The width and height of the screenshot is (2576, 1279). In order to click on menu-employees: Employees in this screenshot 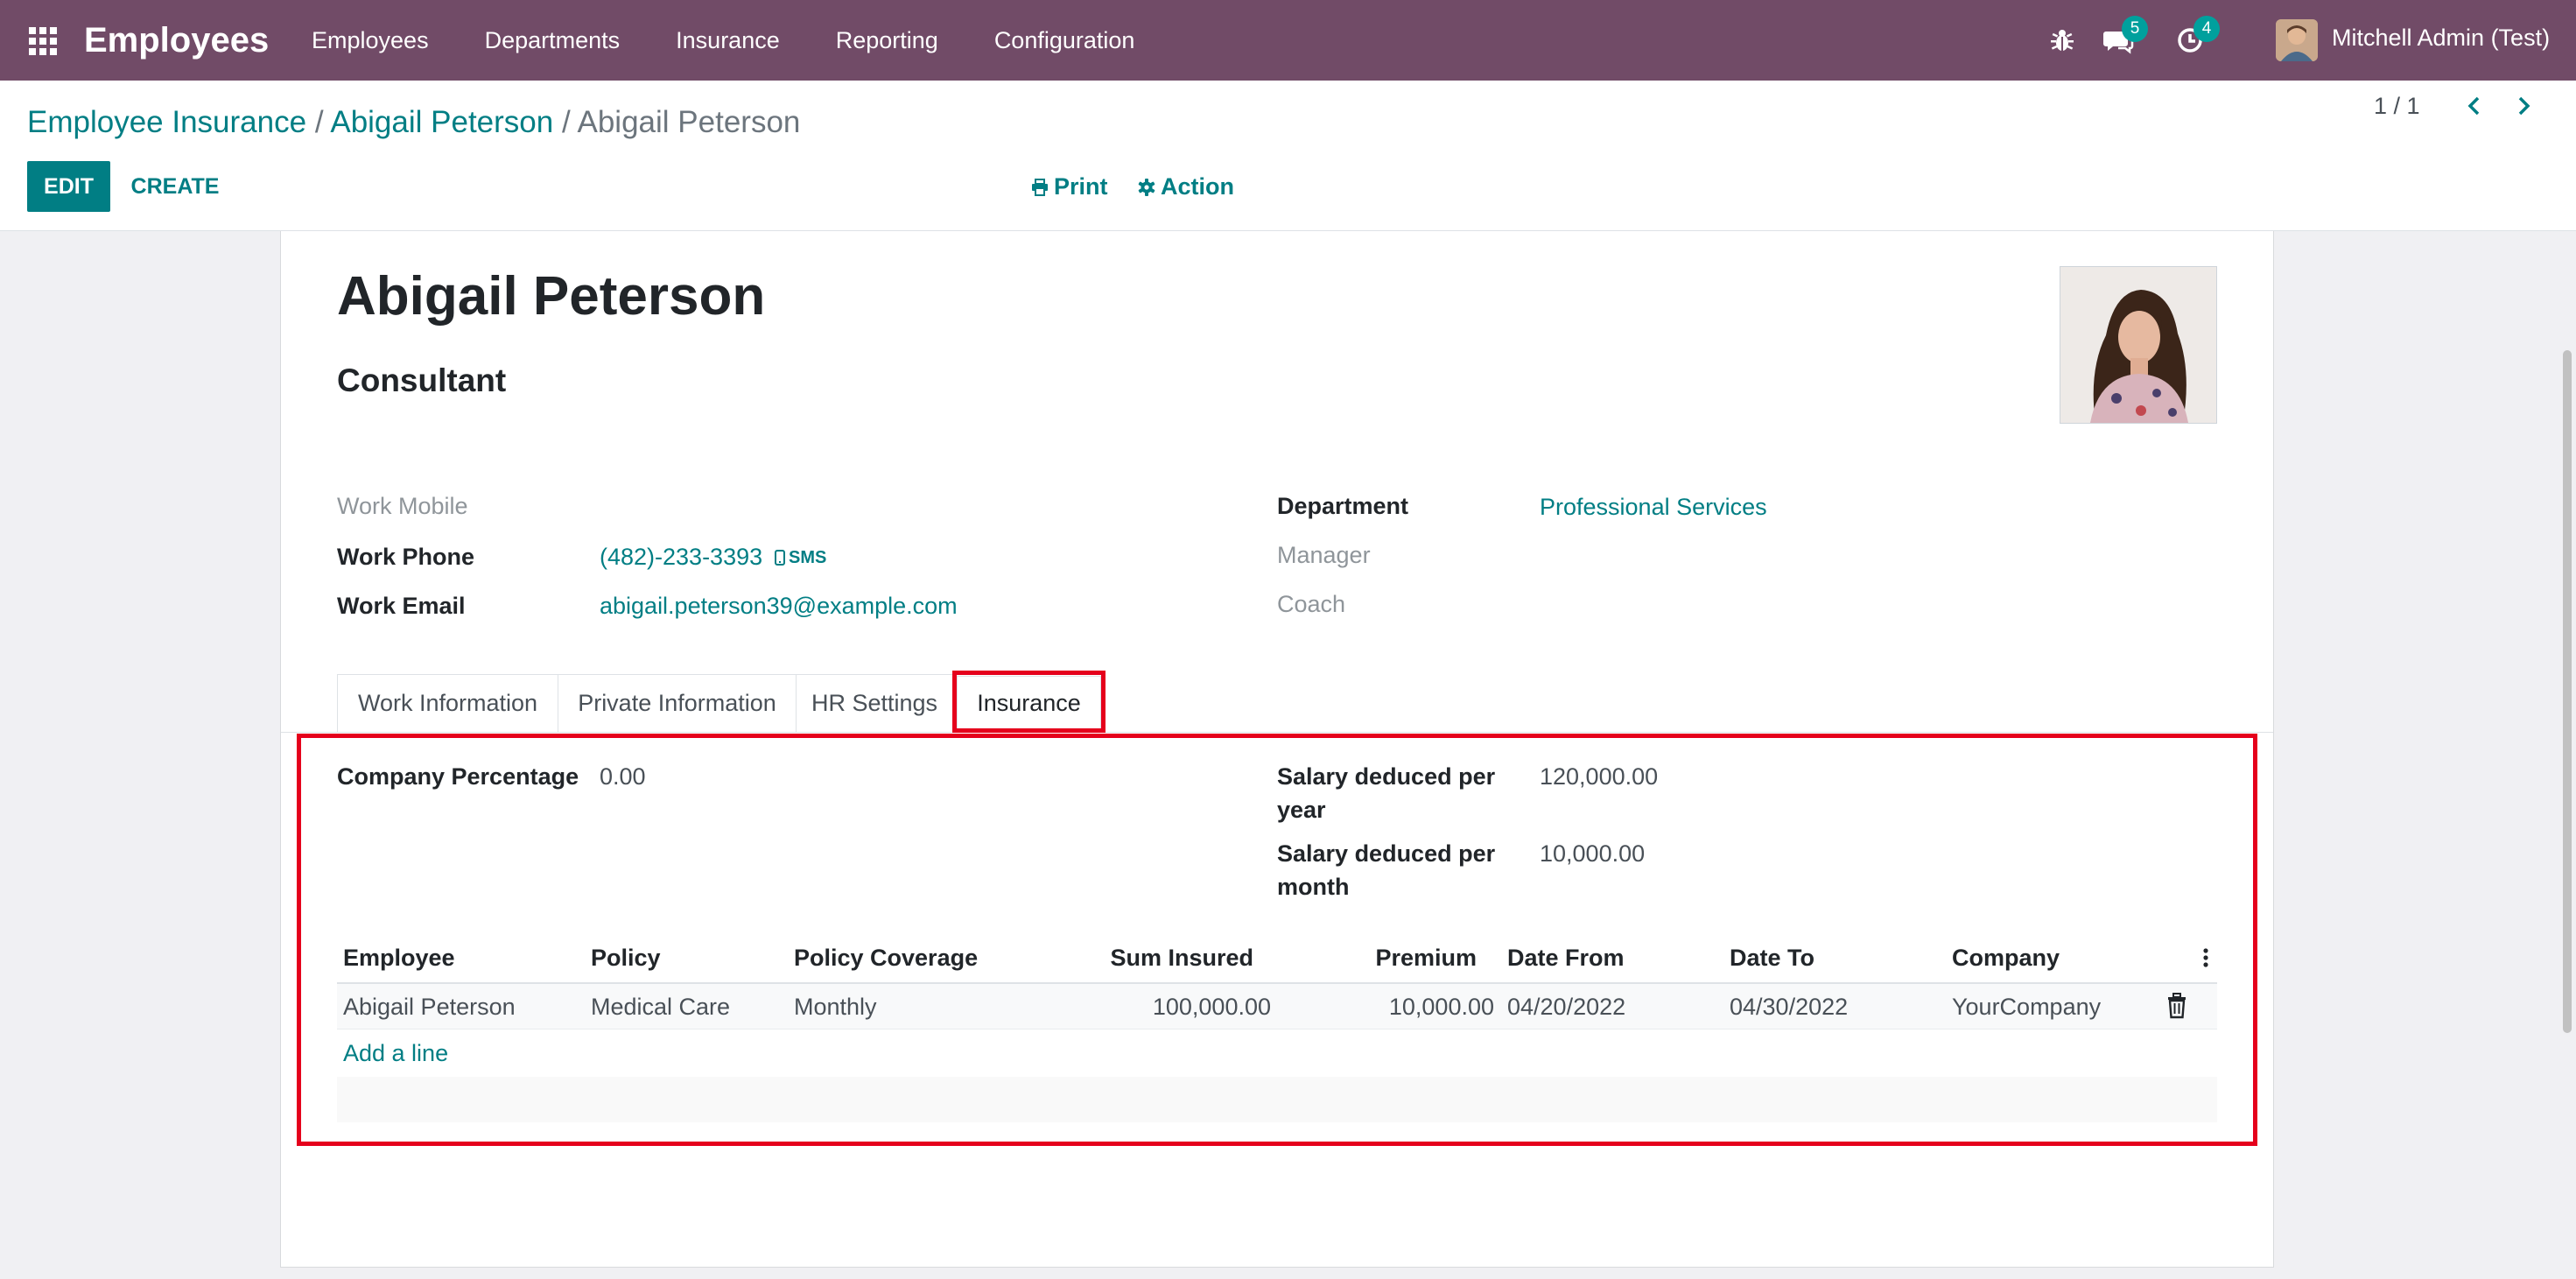, I will do `click(371, 40)`.